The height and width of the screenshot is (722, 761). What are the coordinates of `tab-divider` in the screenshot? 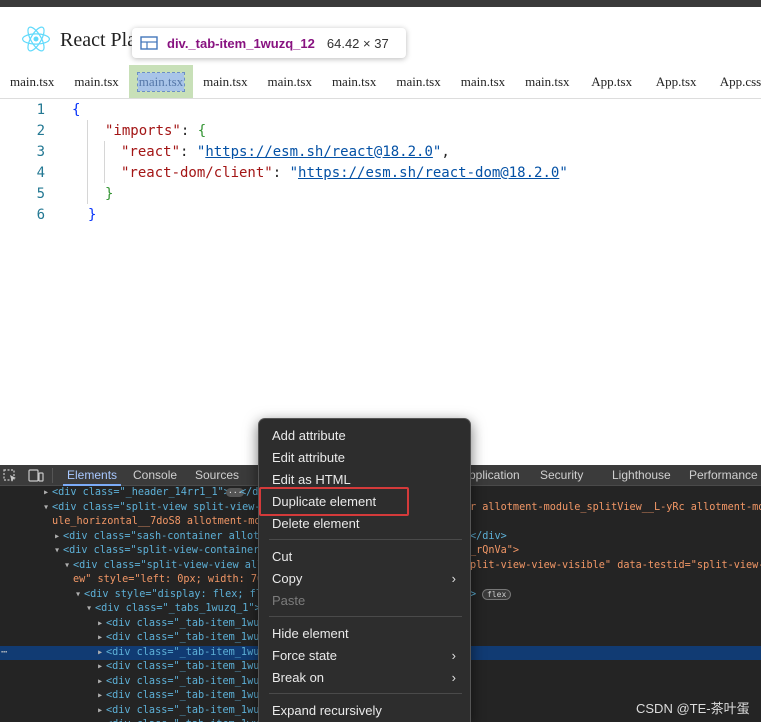 It's located at (52, 475).